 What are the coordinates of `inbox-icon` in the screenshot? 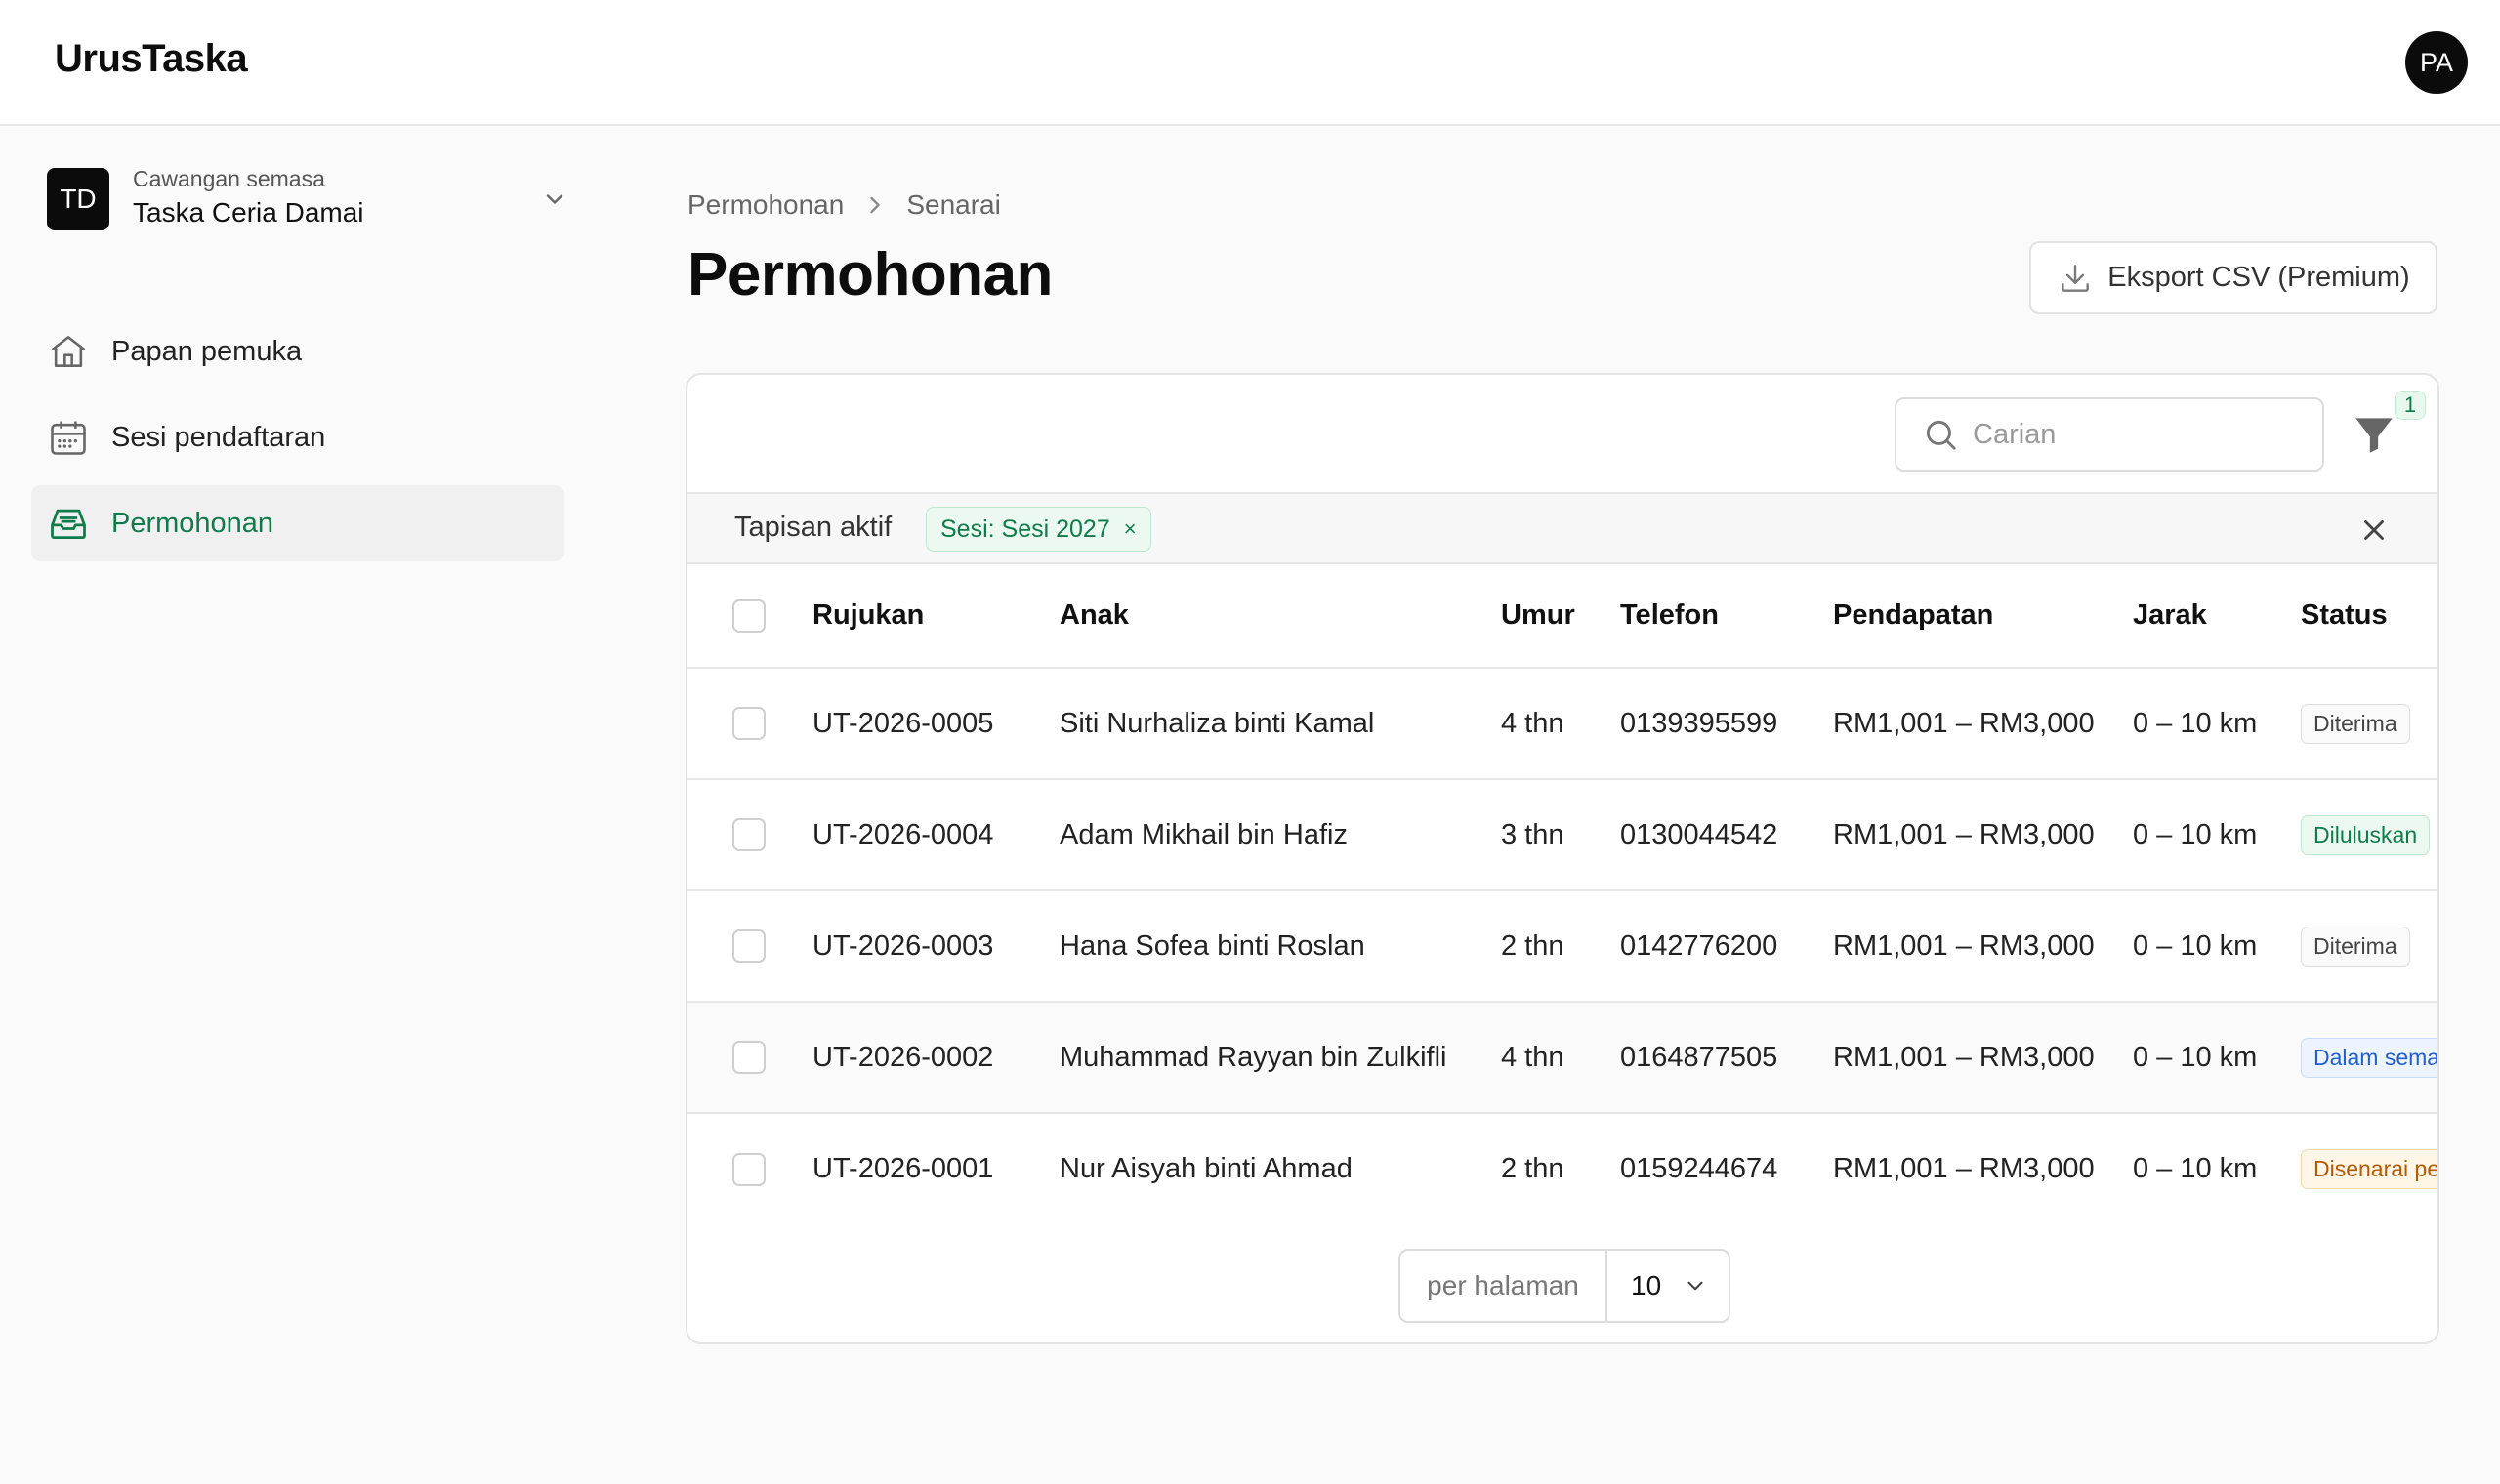 It's located at (68, 524).